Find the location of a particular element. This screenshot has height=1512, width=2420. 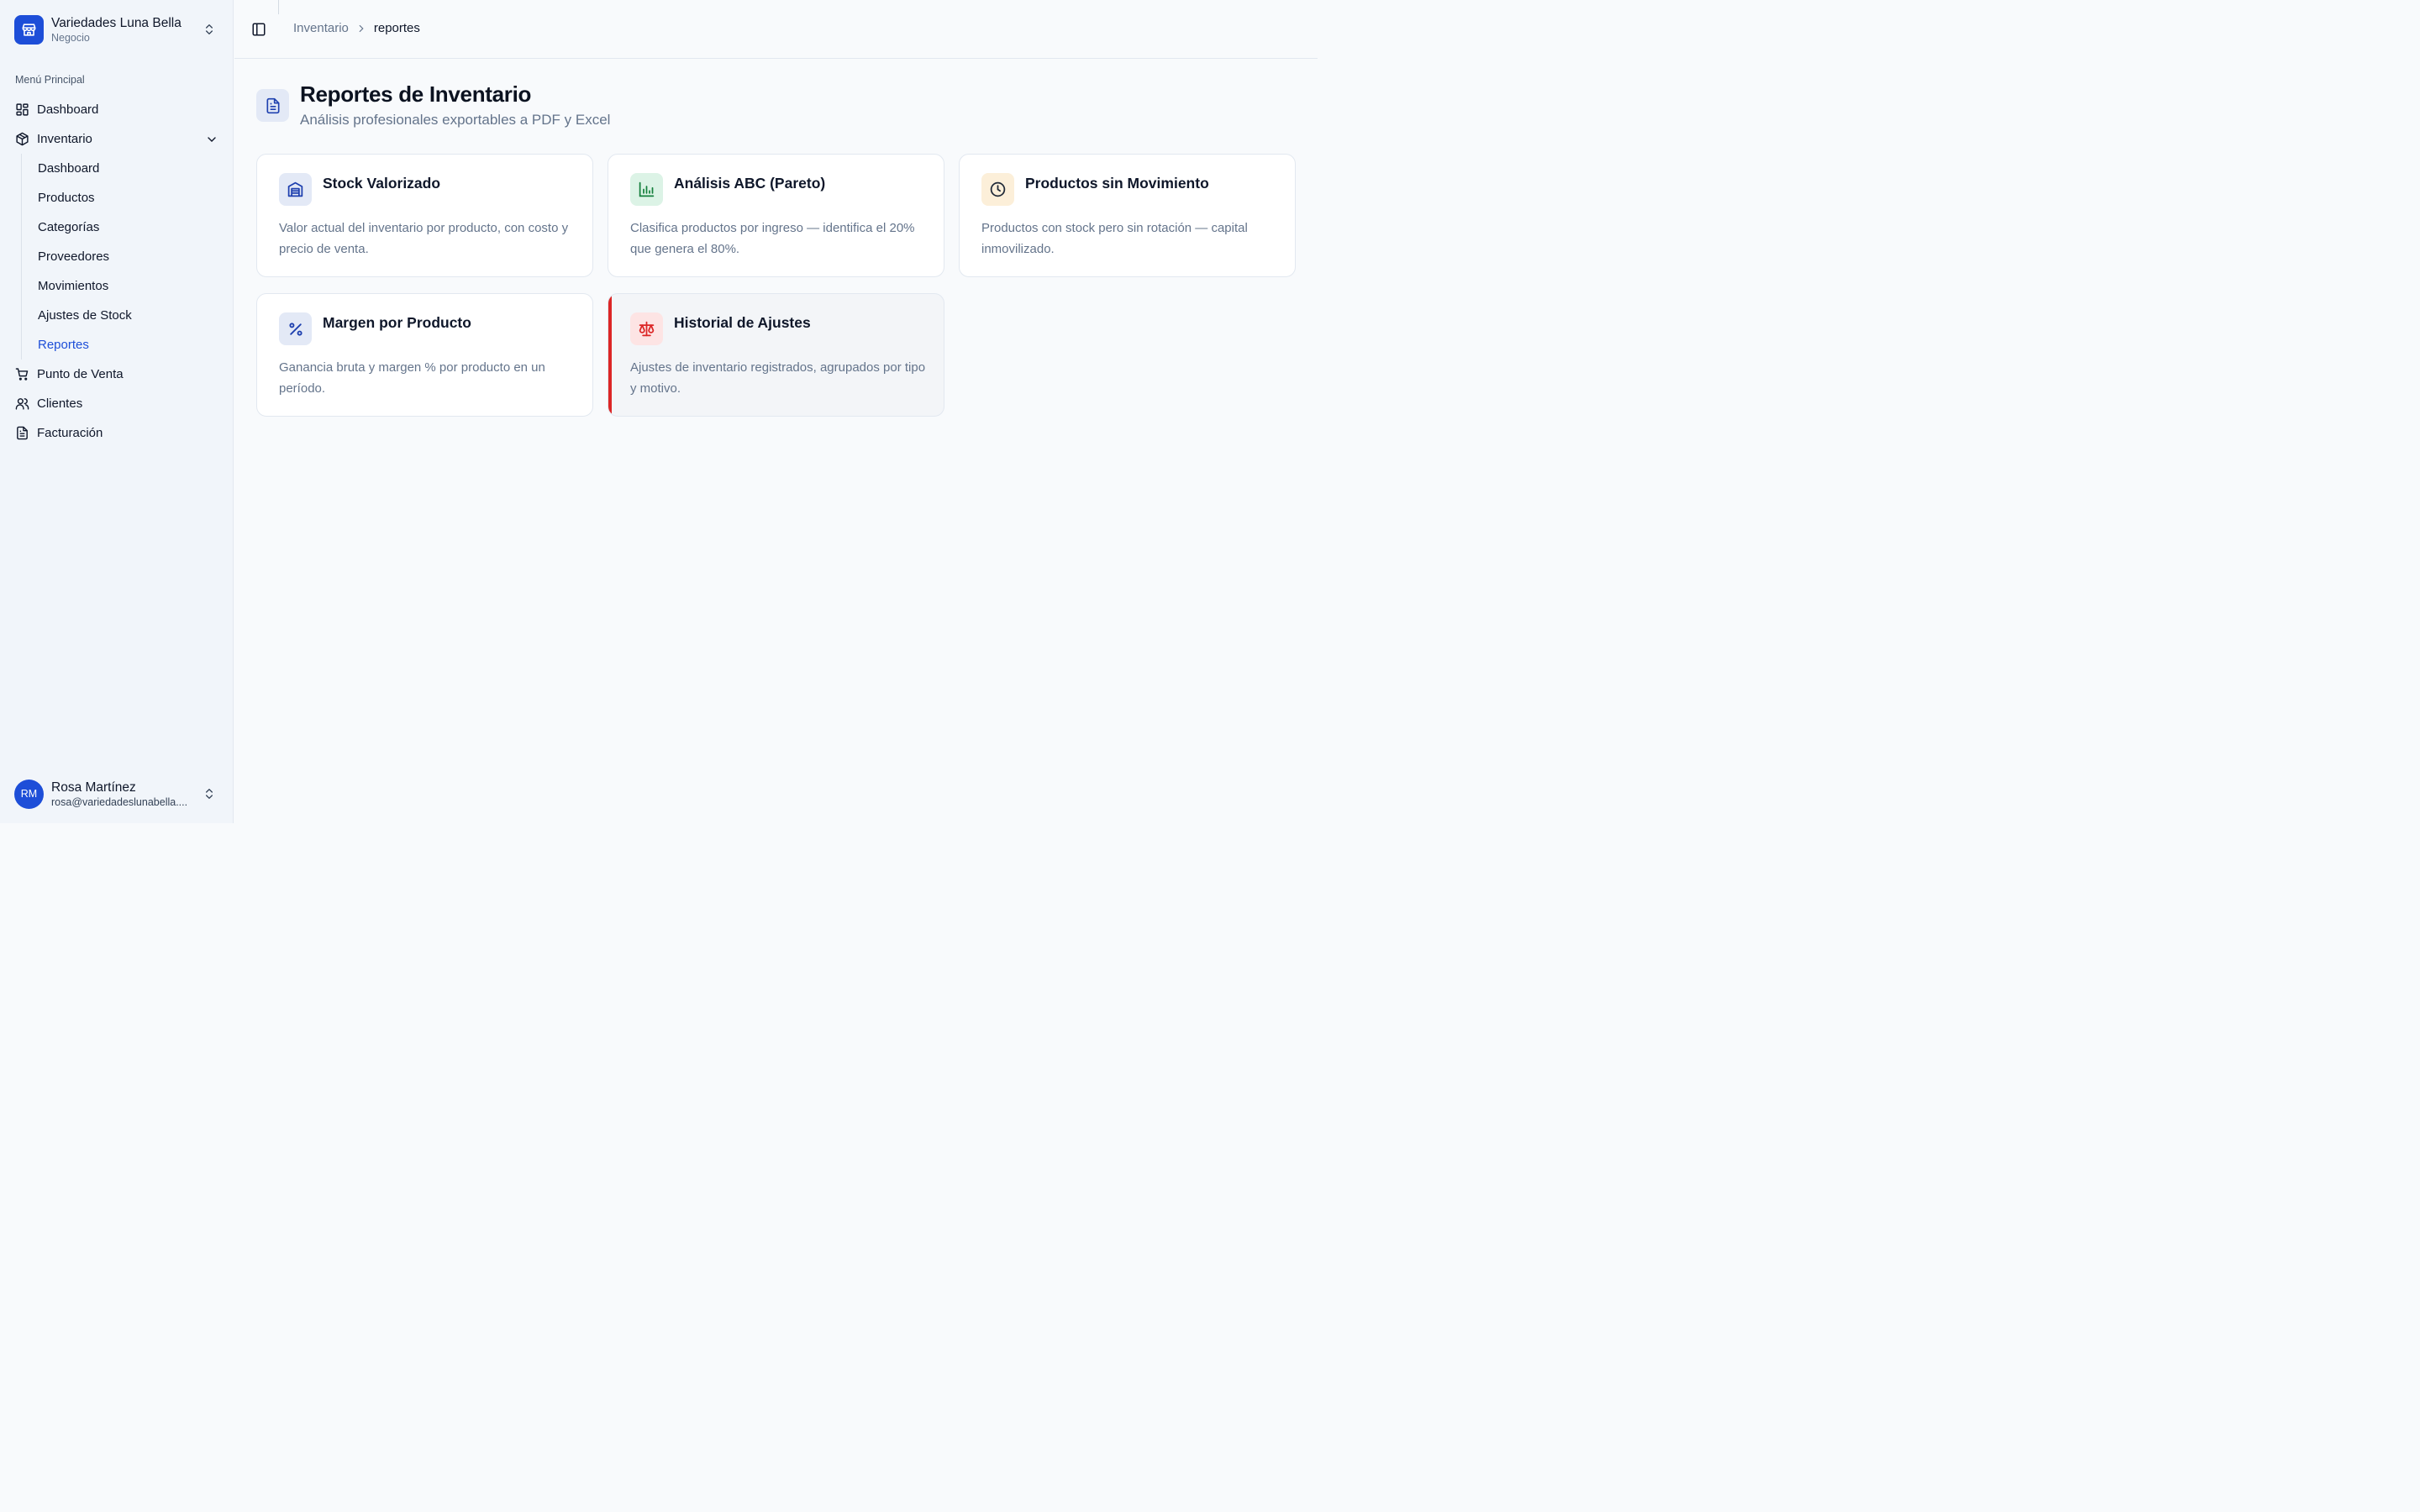

page-title: Reportes de Inventario is located at coordinates (416, 94).